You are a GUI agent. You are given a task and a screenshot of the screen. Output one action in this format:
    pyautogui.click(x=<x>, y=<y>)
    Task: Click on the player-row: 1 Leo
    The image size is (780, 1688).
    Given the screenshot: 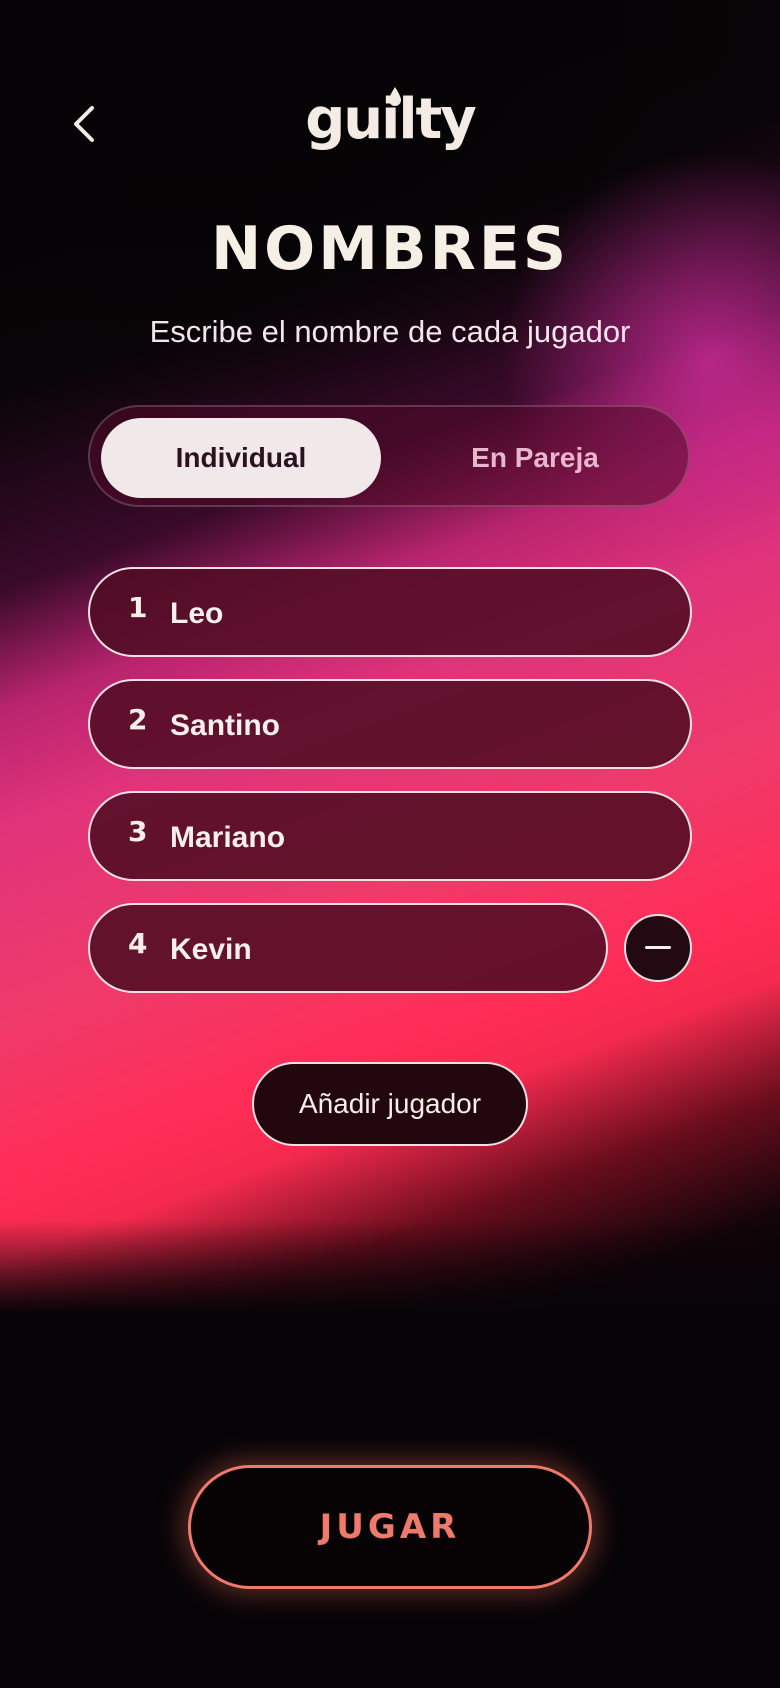 What is the action you would take?
    pyautogui.click(x=390, y=612)
    